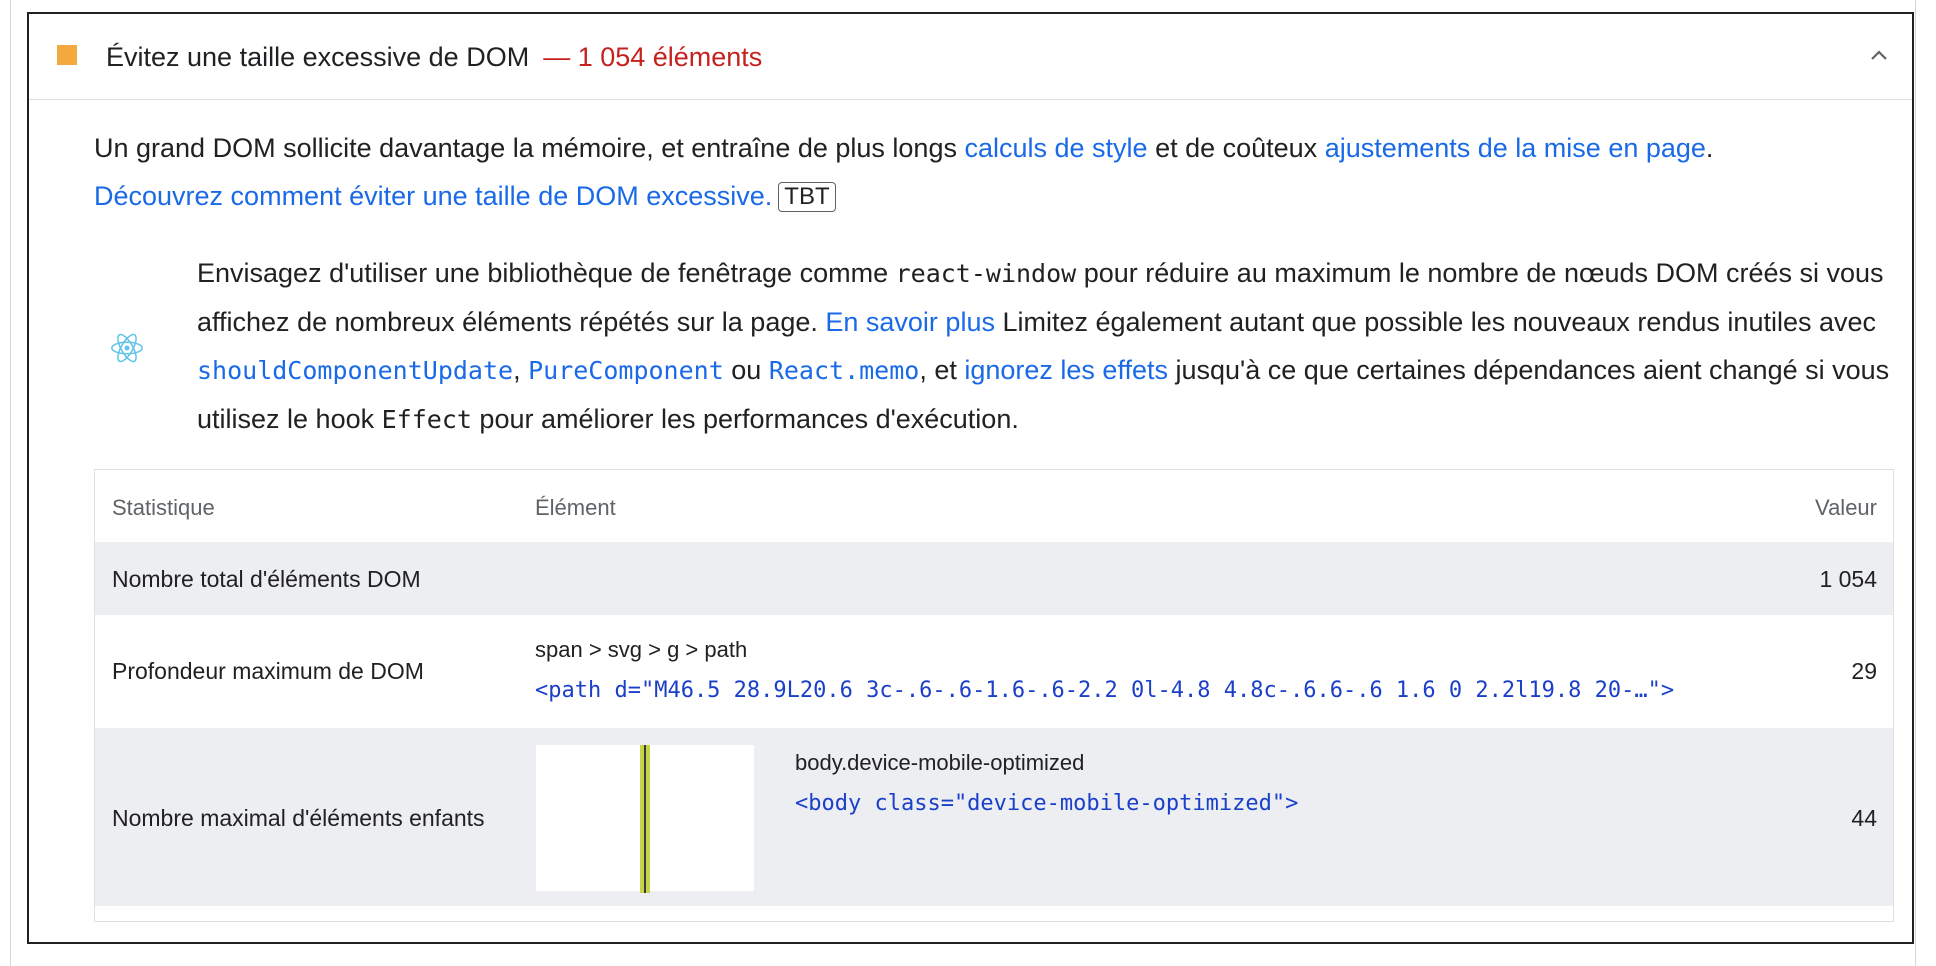 This screenshot has width=1936, height=966. Describe the element at coordinates (807, 197) in the screenshot. I see `metric-badge-tbt: TBT` at that location.